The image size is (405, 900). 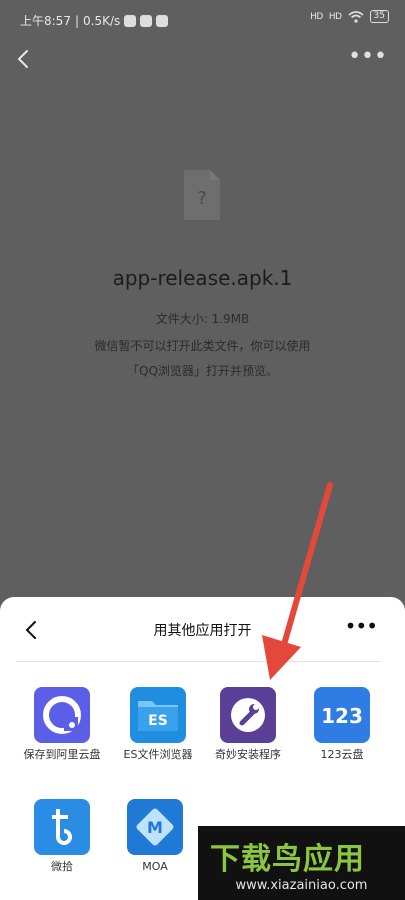 I want to click on svg-text: ES, so click(x=158, y=721).